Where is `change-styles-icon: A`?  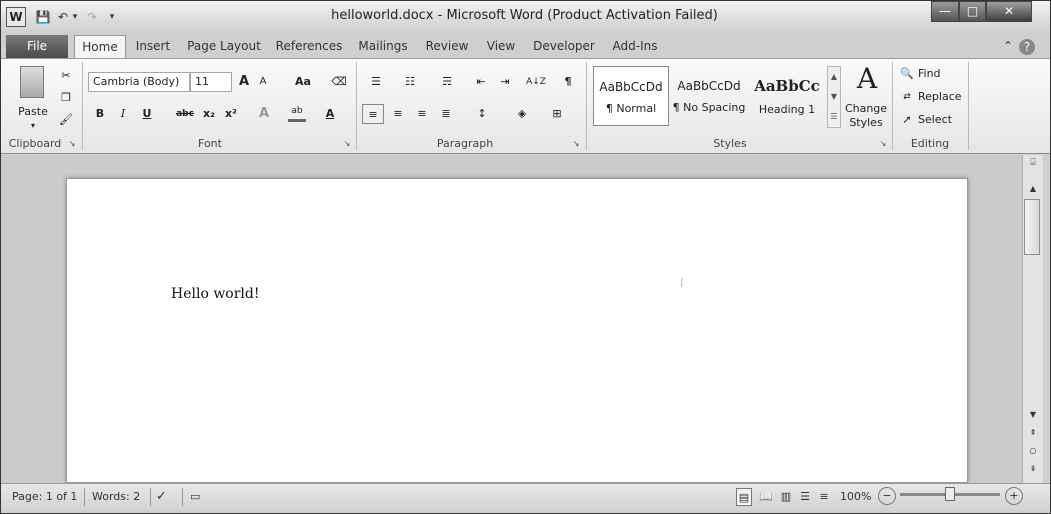
change-styles-icon: A is located at coordinates (867, 79).